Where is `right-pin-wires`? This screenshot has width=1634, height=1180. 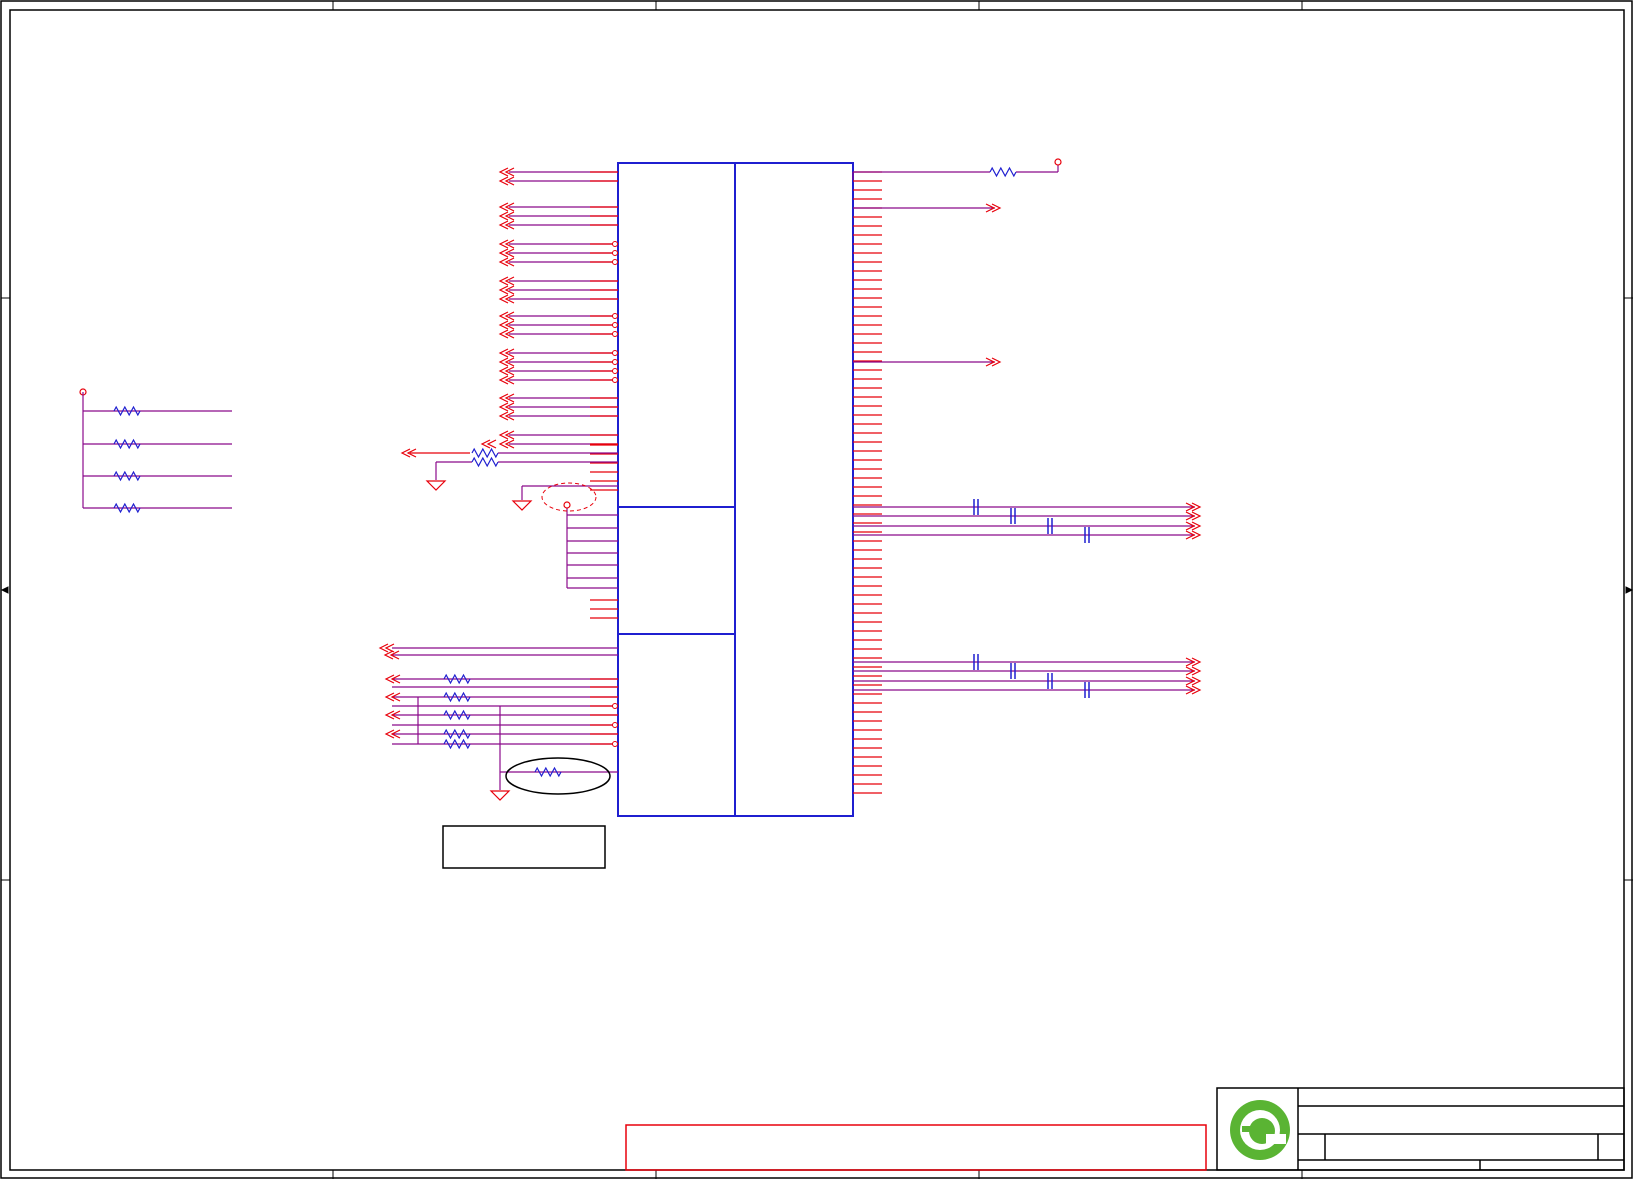
right-pin-wires is located at coordinates (1027, 478).